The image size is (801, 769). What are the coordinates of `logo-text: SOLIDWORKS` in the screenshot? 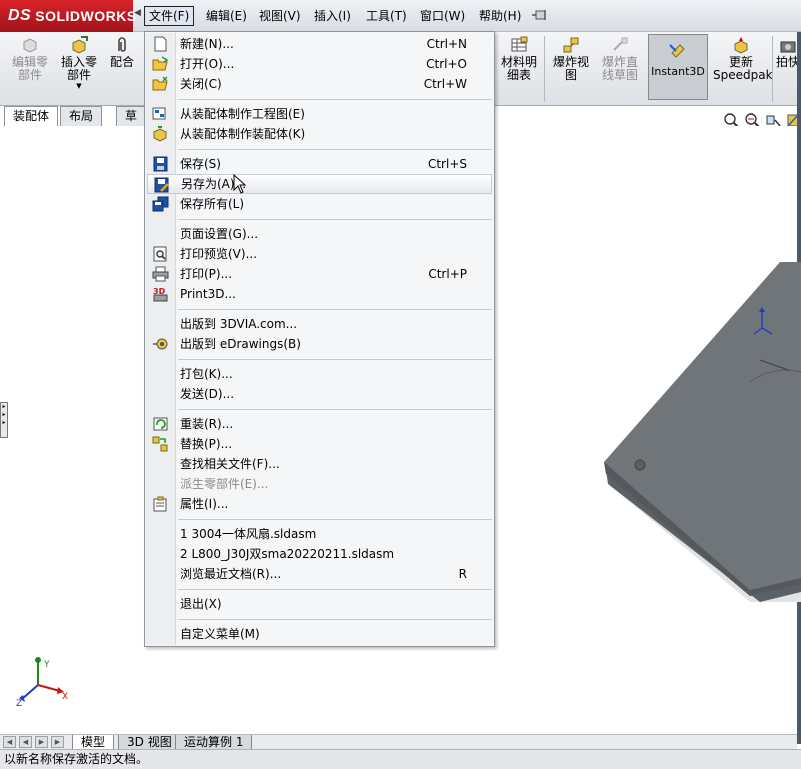 It's located at (86, 16).